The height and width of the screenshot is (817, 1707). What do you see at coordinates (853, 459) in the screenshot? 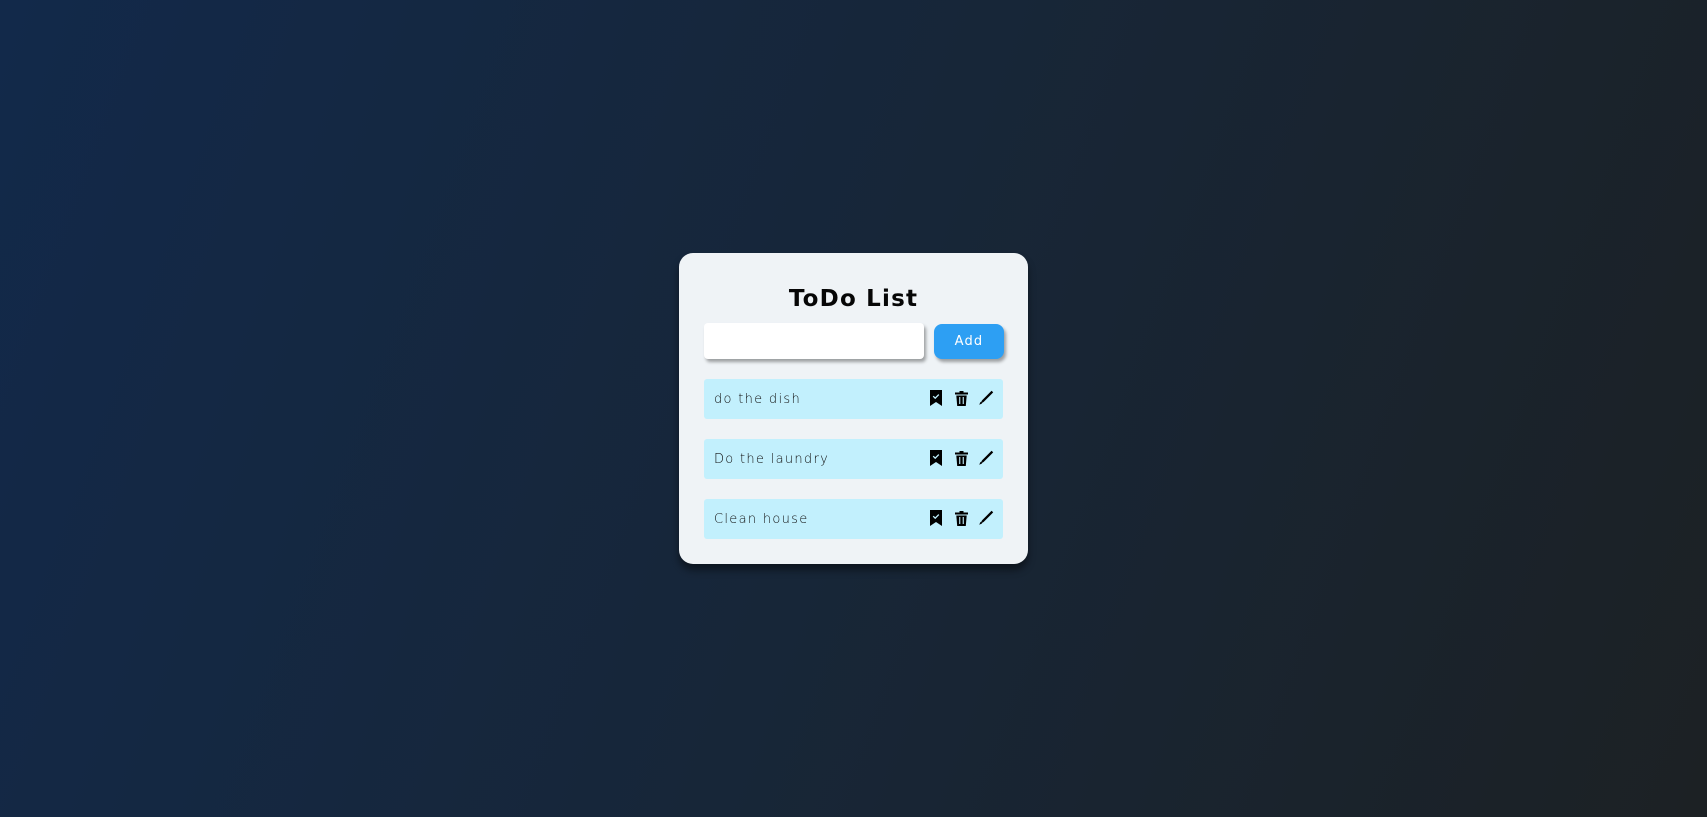
I see `task-item: Do the laundry` at bounding box center [853, 459].